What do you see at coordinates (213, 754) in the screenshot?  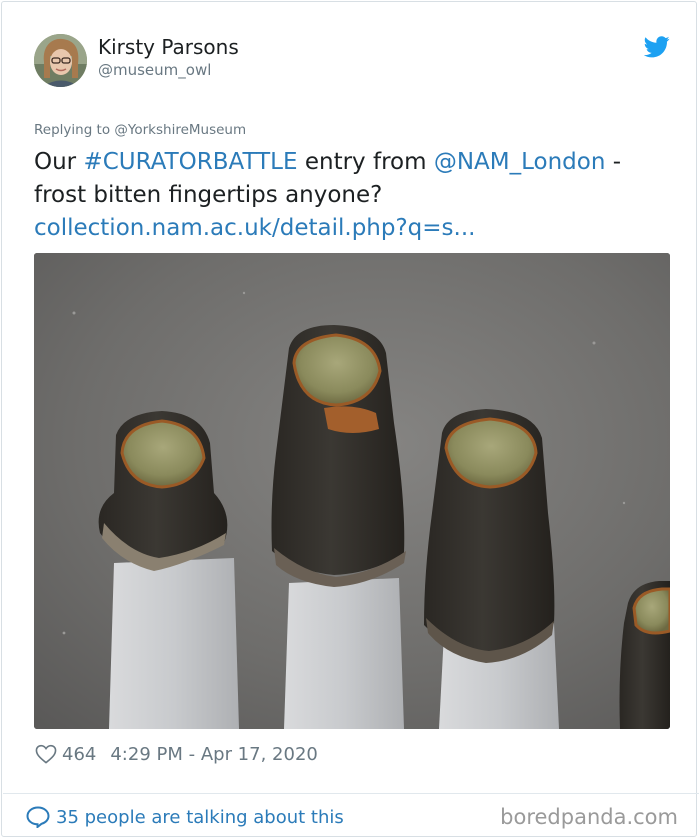 I see `timestamp: 4:29 PM - Apr 17, 2020` at bounding box center [213, 754].